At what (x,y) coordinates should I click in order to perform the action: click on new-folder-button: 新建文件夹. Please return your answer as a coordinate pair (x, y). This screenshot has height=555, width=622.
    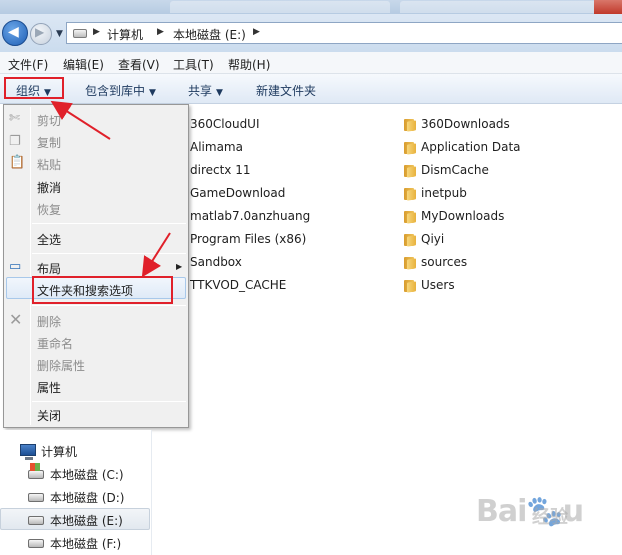
    Looking at the image, I should click on (286, 90).